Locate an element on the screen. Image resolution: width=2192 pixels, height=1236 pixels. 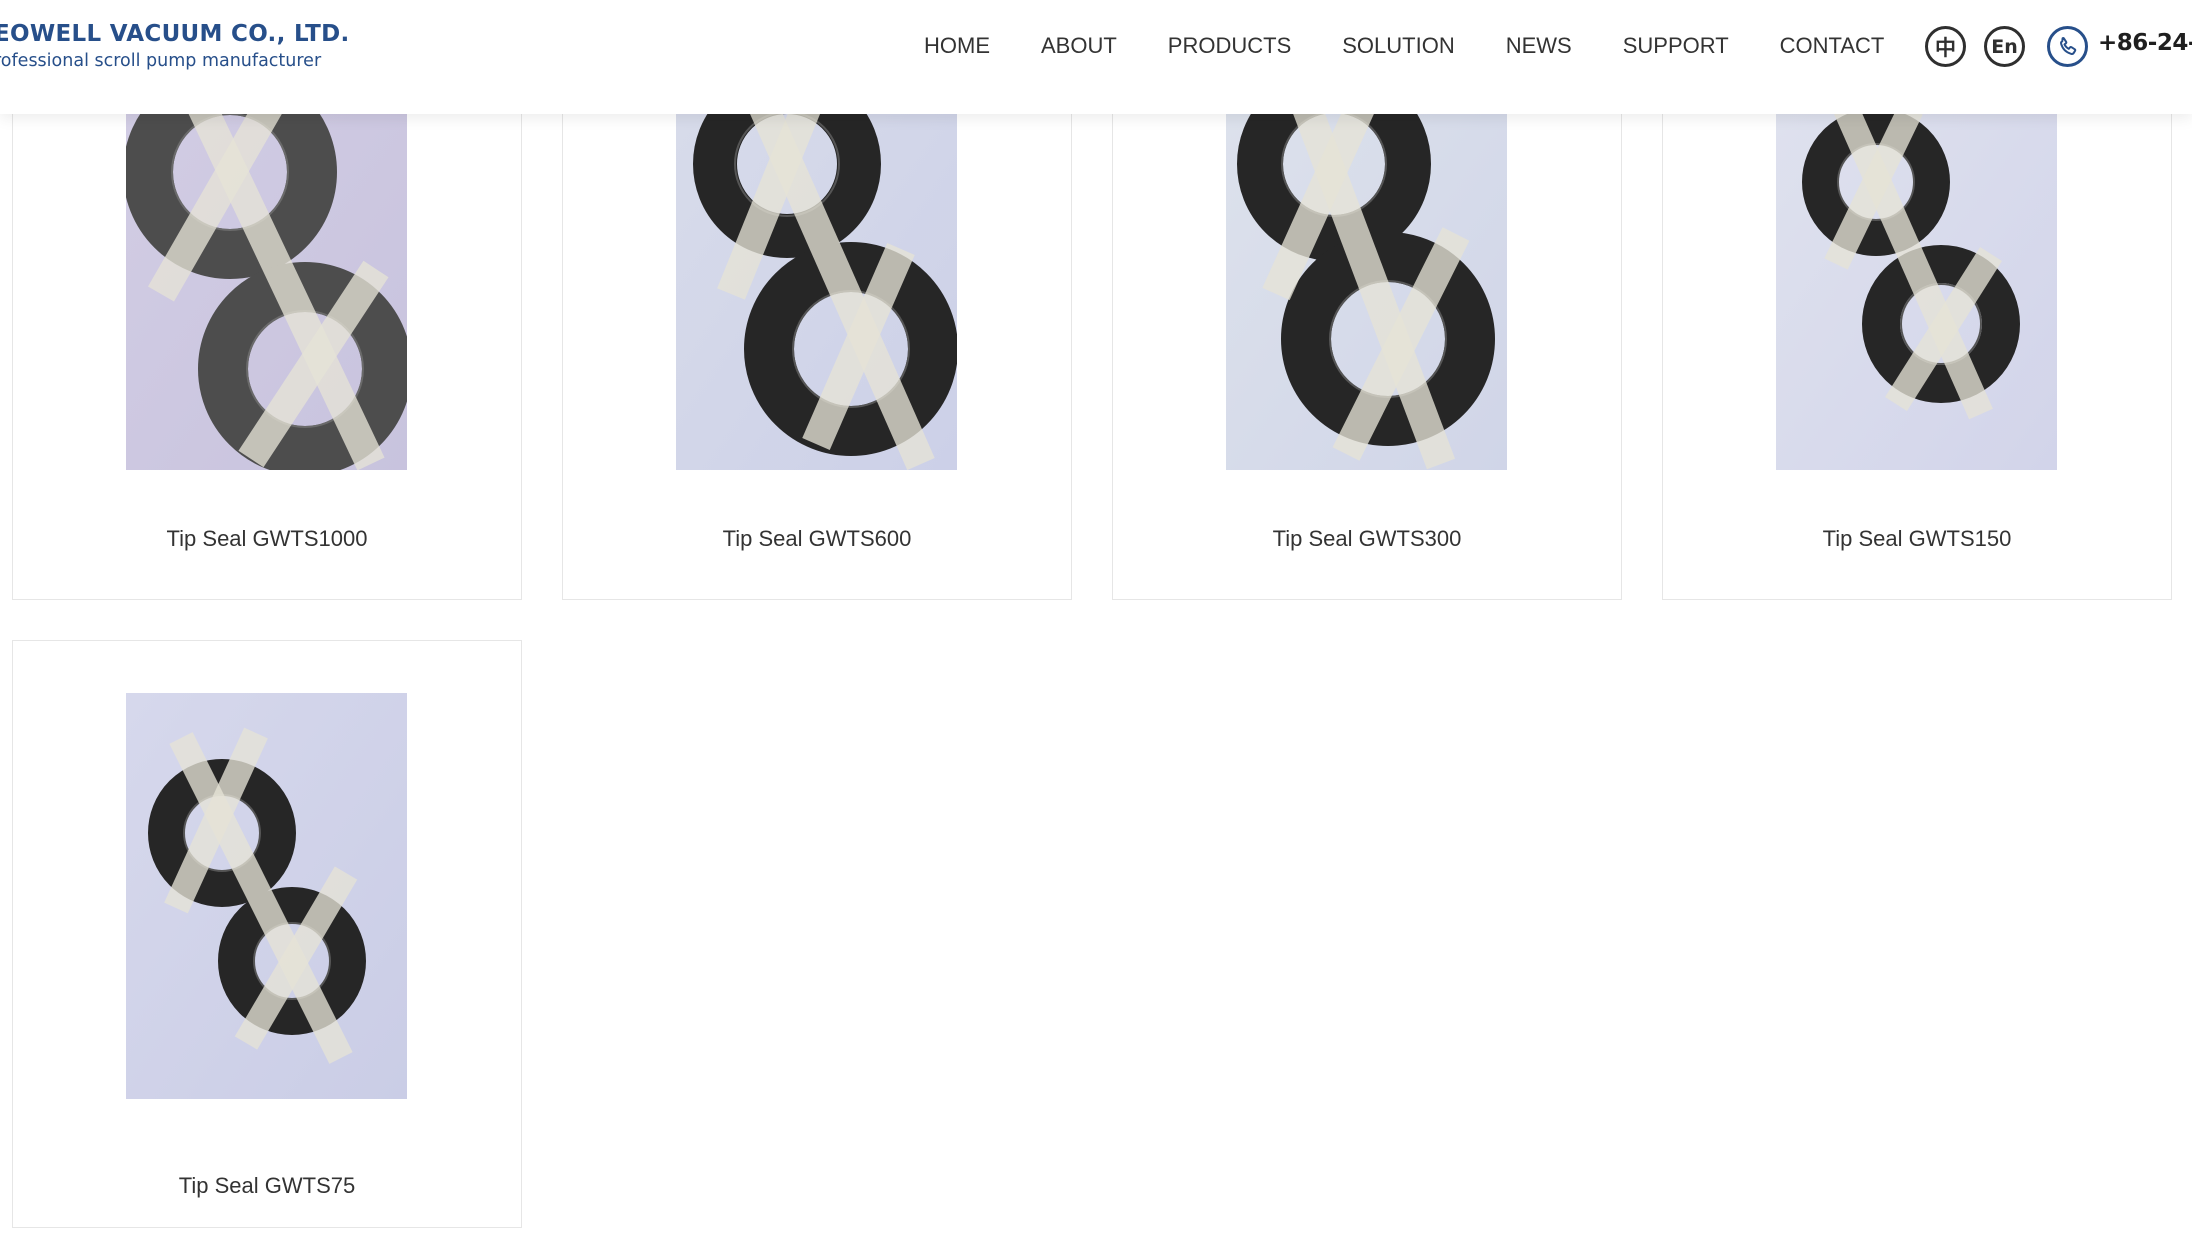
product-title: Tip Seal GWTS600 is located at coordinates (817, 539).